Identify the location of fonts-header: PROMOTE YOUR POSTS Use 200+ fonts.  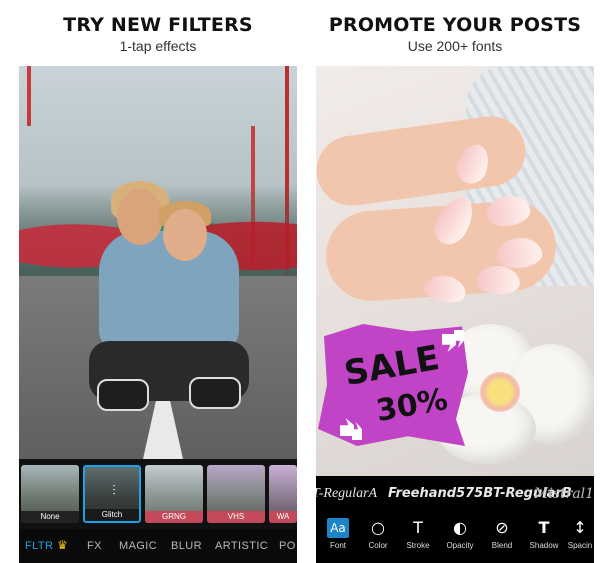
(455, 34).